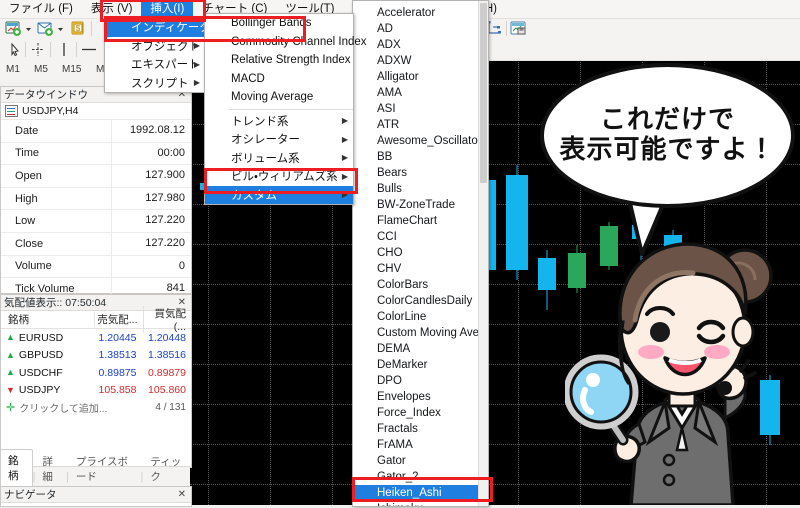 Image resolution: width=800 pixels, height=508 pixels. Describe the element at coordinates (165, 65) in the screenshot. I see `insert-menu-label: エキスパート` at that location.